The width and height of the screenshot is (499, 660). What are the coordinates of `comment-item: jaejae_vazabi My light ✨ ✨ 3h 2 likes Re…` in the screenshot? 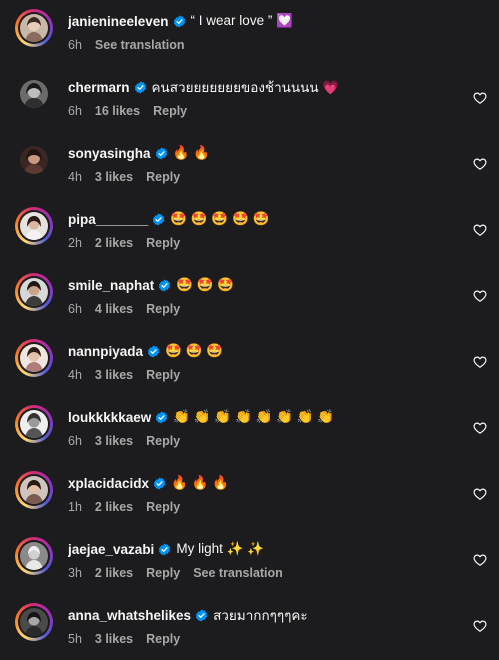 It's located at (249, 561).